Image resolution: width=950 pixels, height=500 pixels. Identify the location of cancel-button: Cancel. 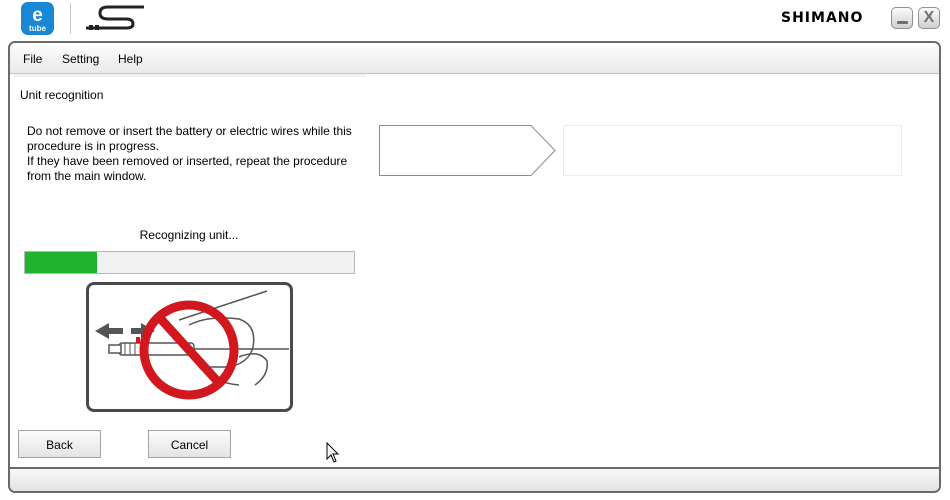
(189, 444).